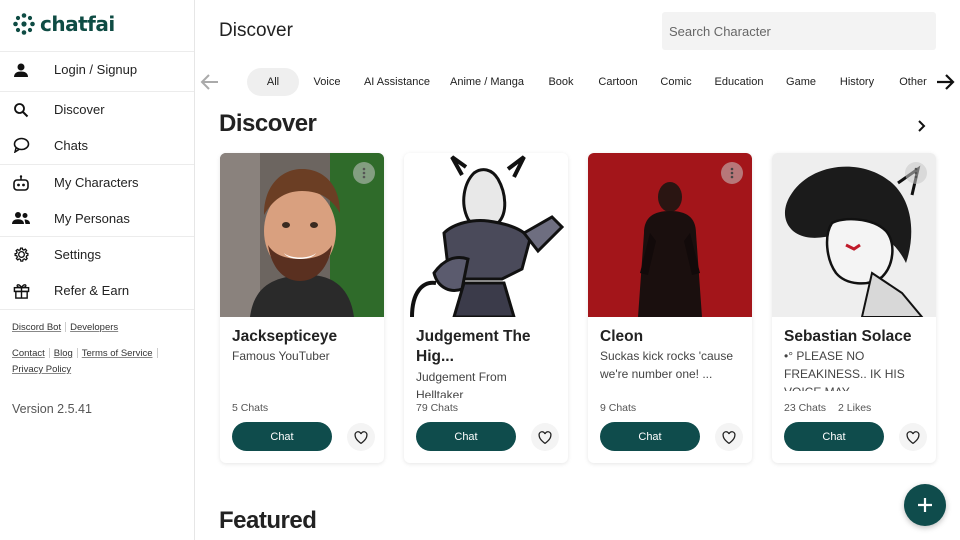 The image size is (960, 540). I want to click on sidebar-item-refer-earn: Refer & Earn, so click(97, 290).